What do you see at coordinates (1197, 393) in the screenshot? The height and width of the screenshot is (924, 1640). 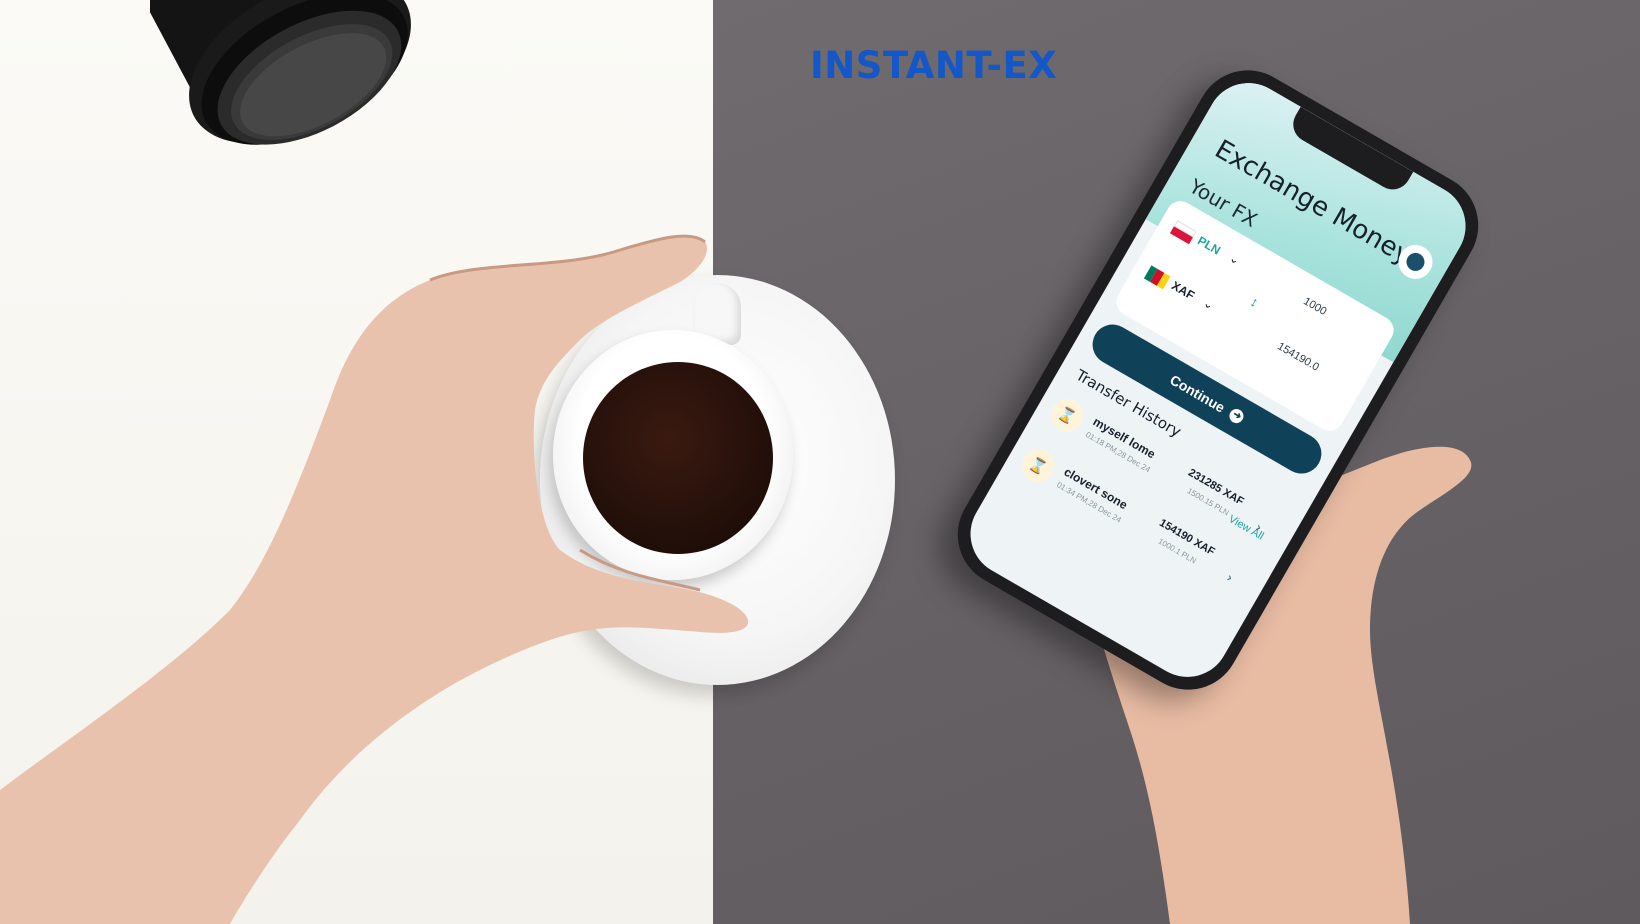 I see `continue-label: Continue` at bounding box center [1197, 393].